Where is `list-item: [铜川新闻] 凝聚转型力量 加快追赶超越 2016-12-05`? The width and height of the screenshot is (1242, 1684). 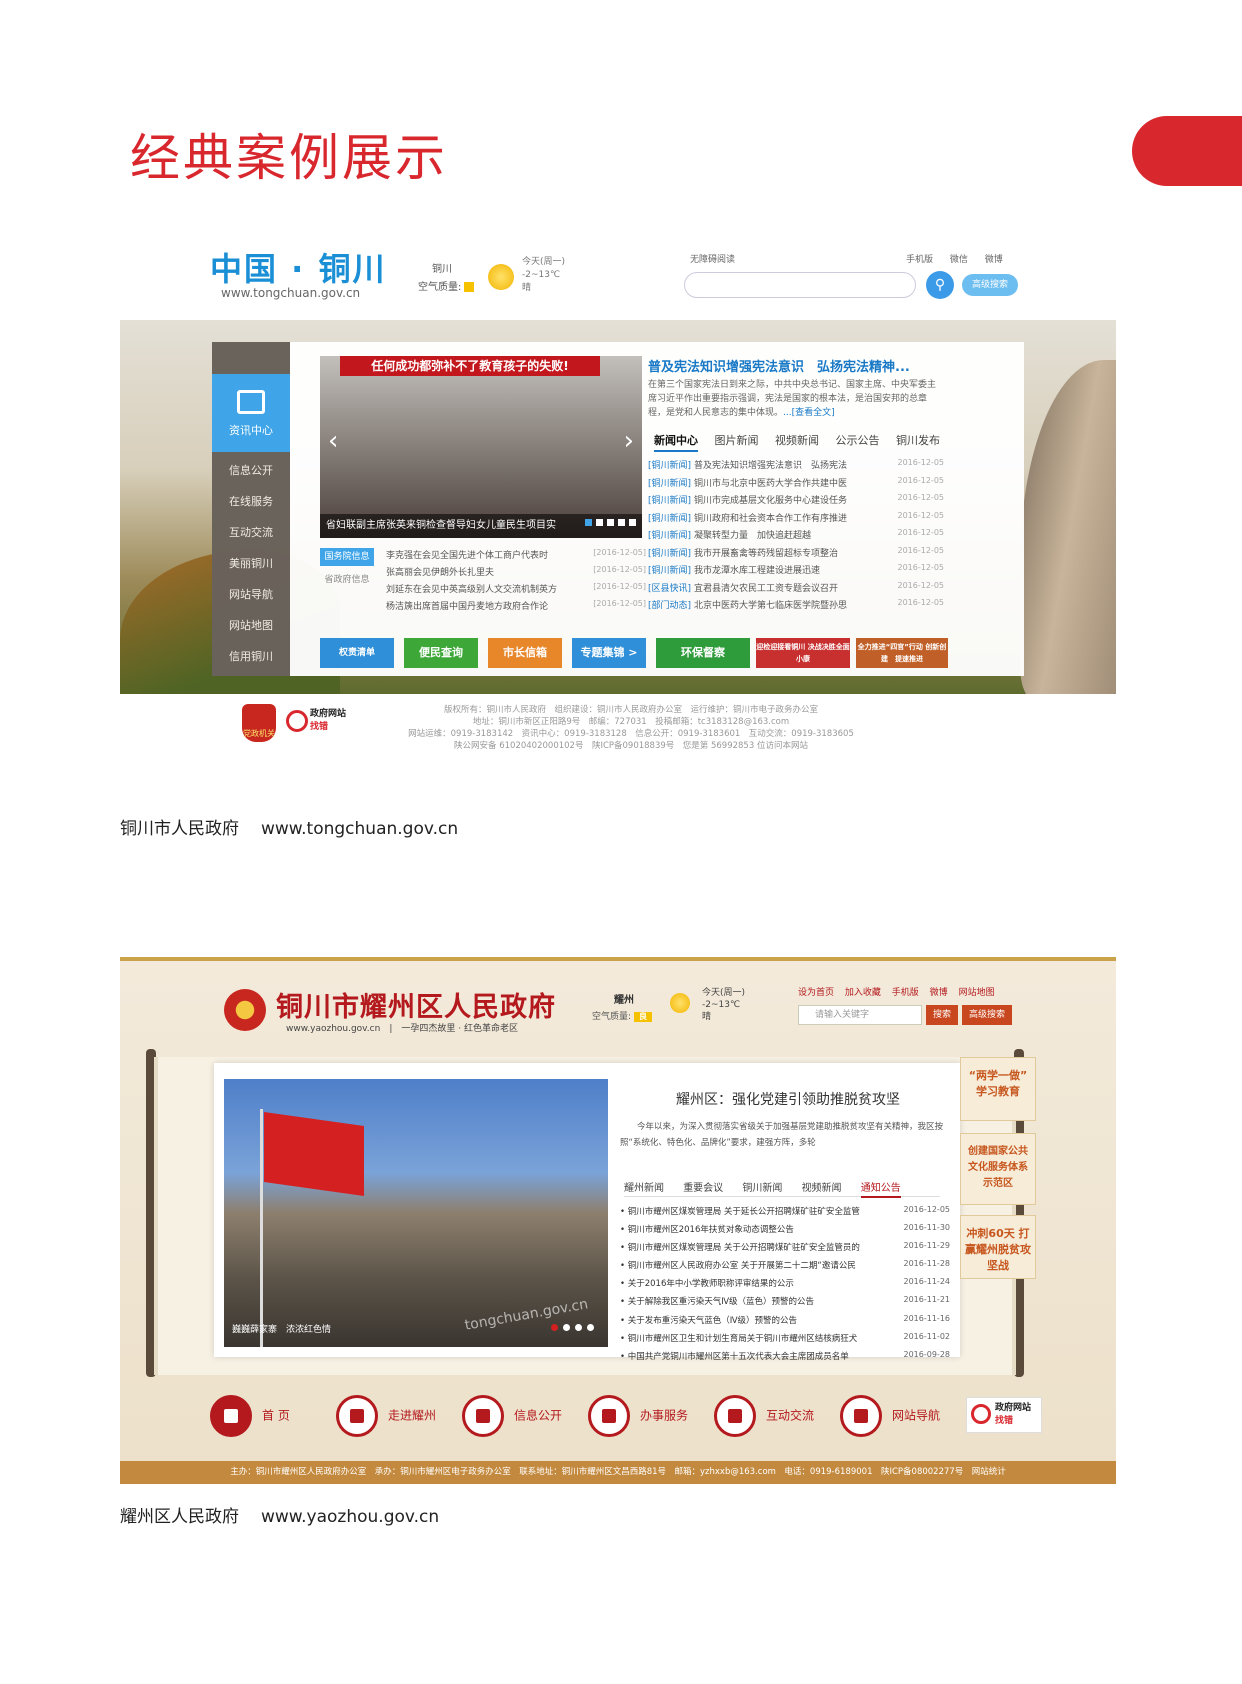
list-item: [铜川新闻] 凝聚转型力量 加快追赶超越 2016-12-05 is located at coordinates (796, 537).